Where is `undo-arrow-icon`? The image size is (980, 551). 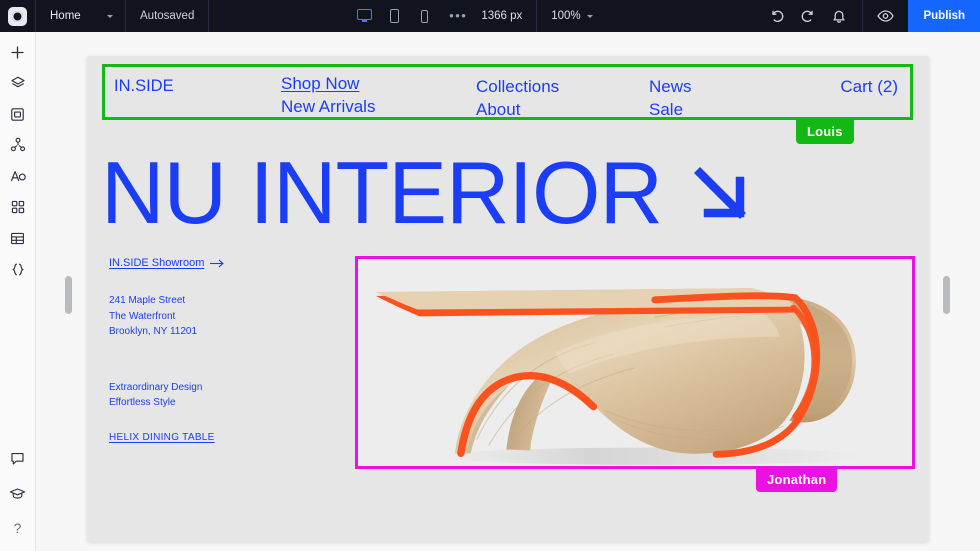 undo-arrow-icon is located at coordinates (777, 16).